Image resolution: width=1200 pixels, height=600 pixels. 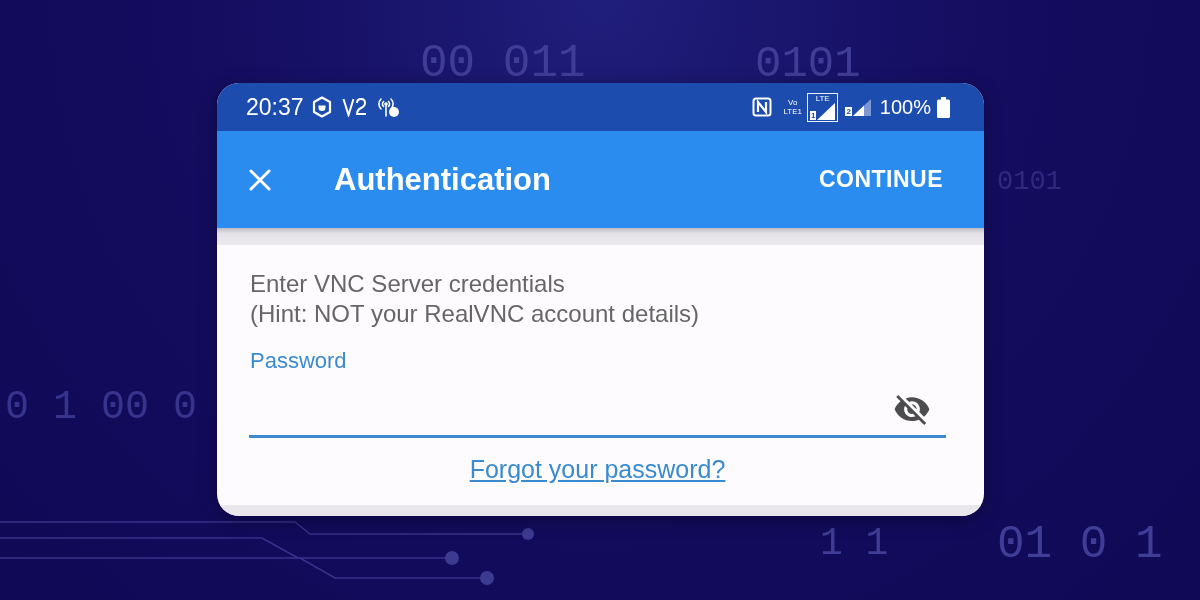 What do you see at coordinates (321, 107) in the screenshot?
I see `hexagon-icon` at bounding box center [321, 107].